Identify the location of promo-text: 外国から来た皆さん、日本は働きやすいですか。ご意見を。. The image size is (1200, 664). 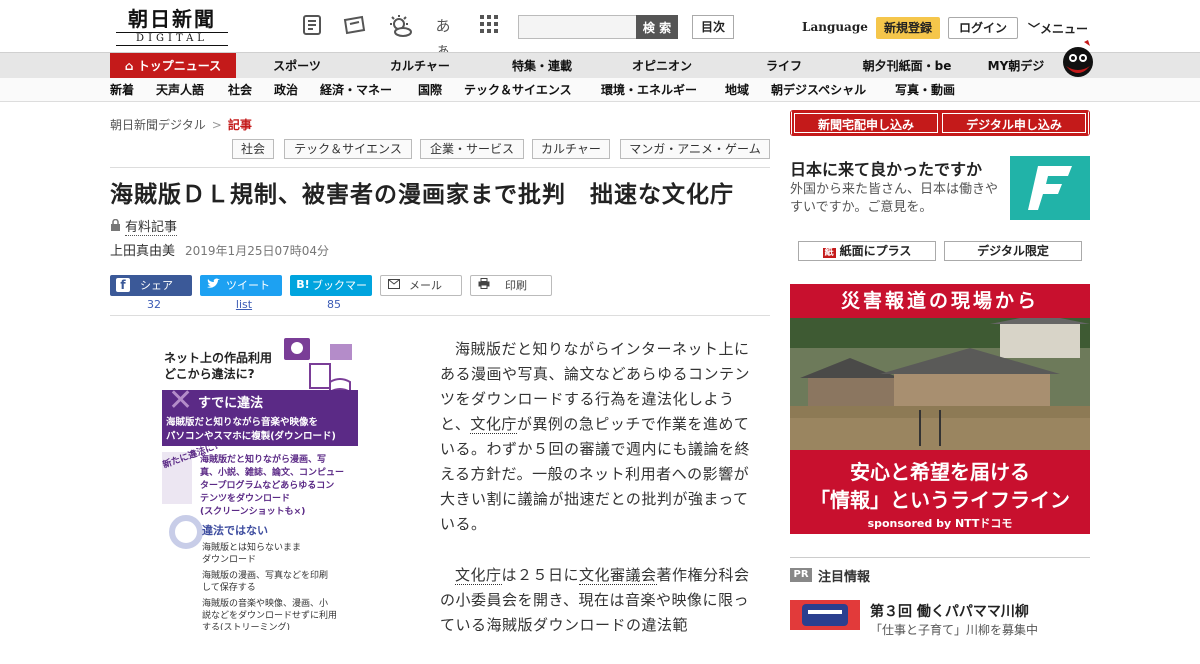
(894, 198).